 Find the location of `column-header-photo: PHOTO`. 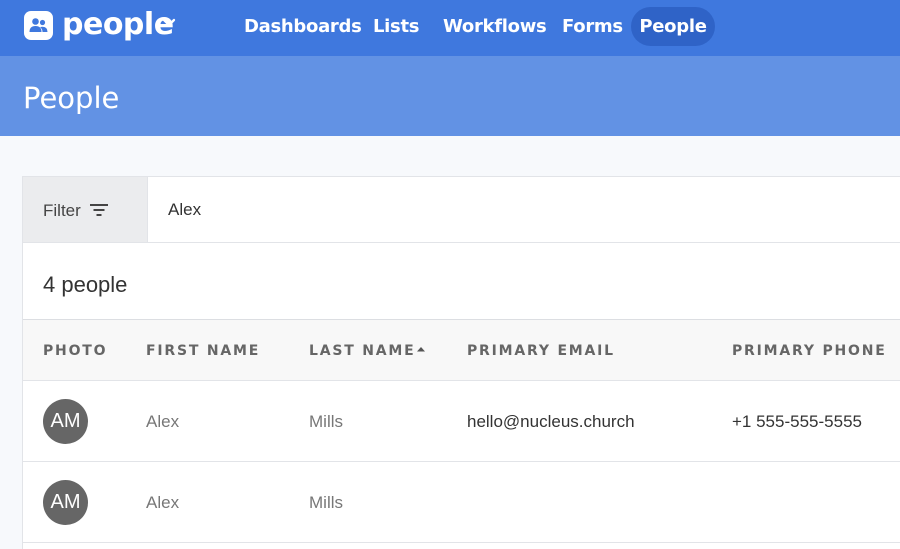

column-header-photo: PHOTO is located at coordinates (75, 351).